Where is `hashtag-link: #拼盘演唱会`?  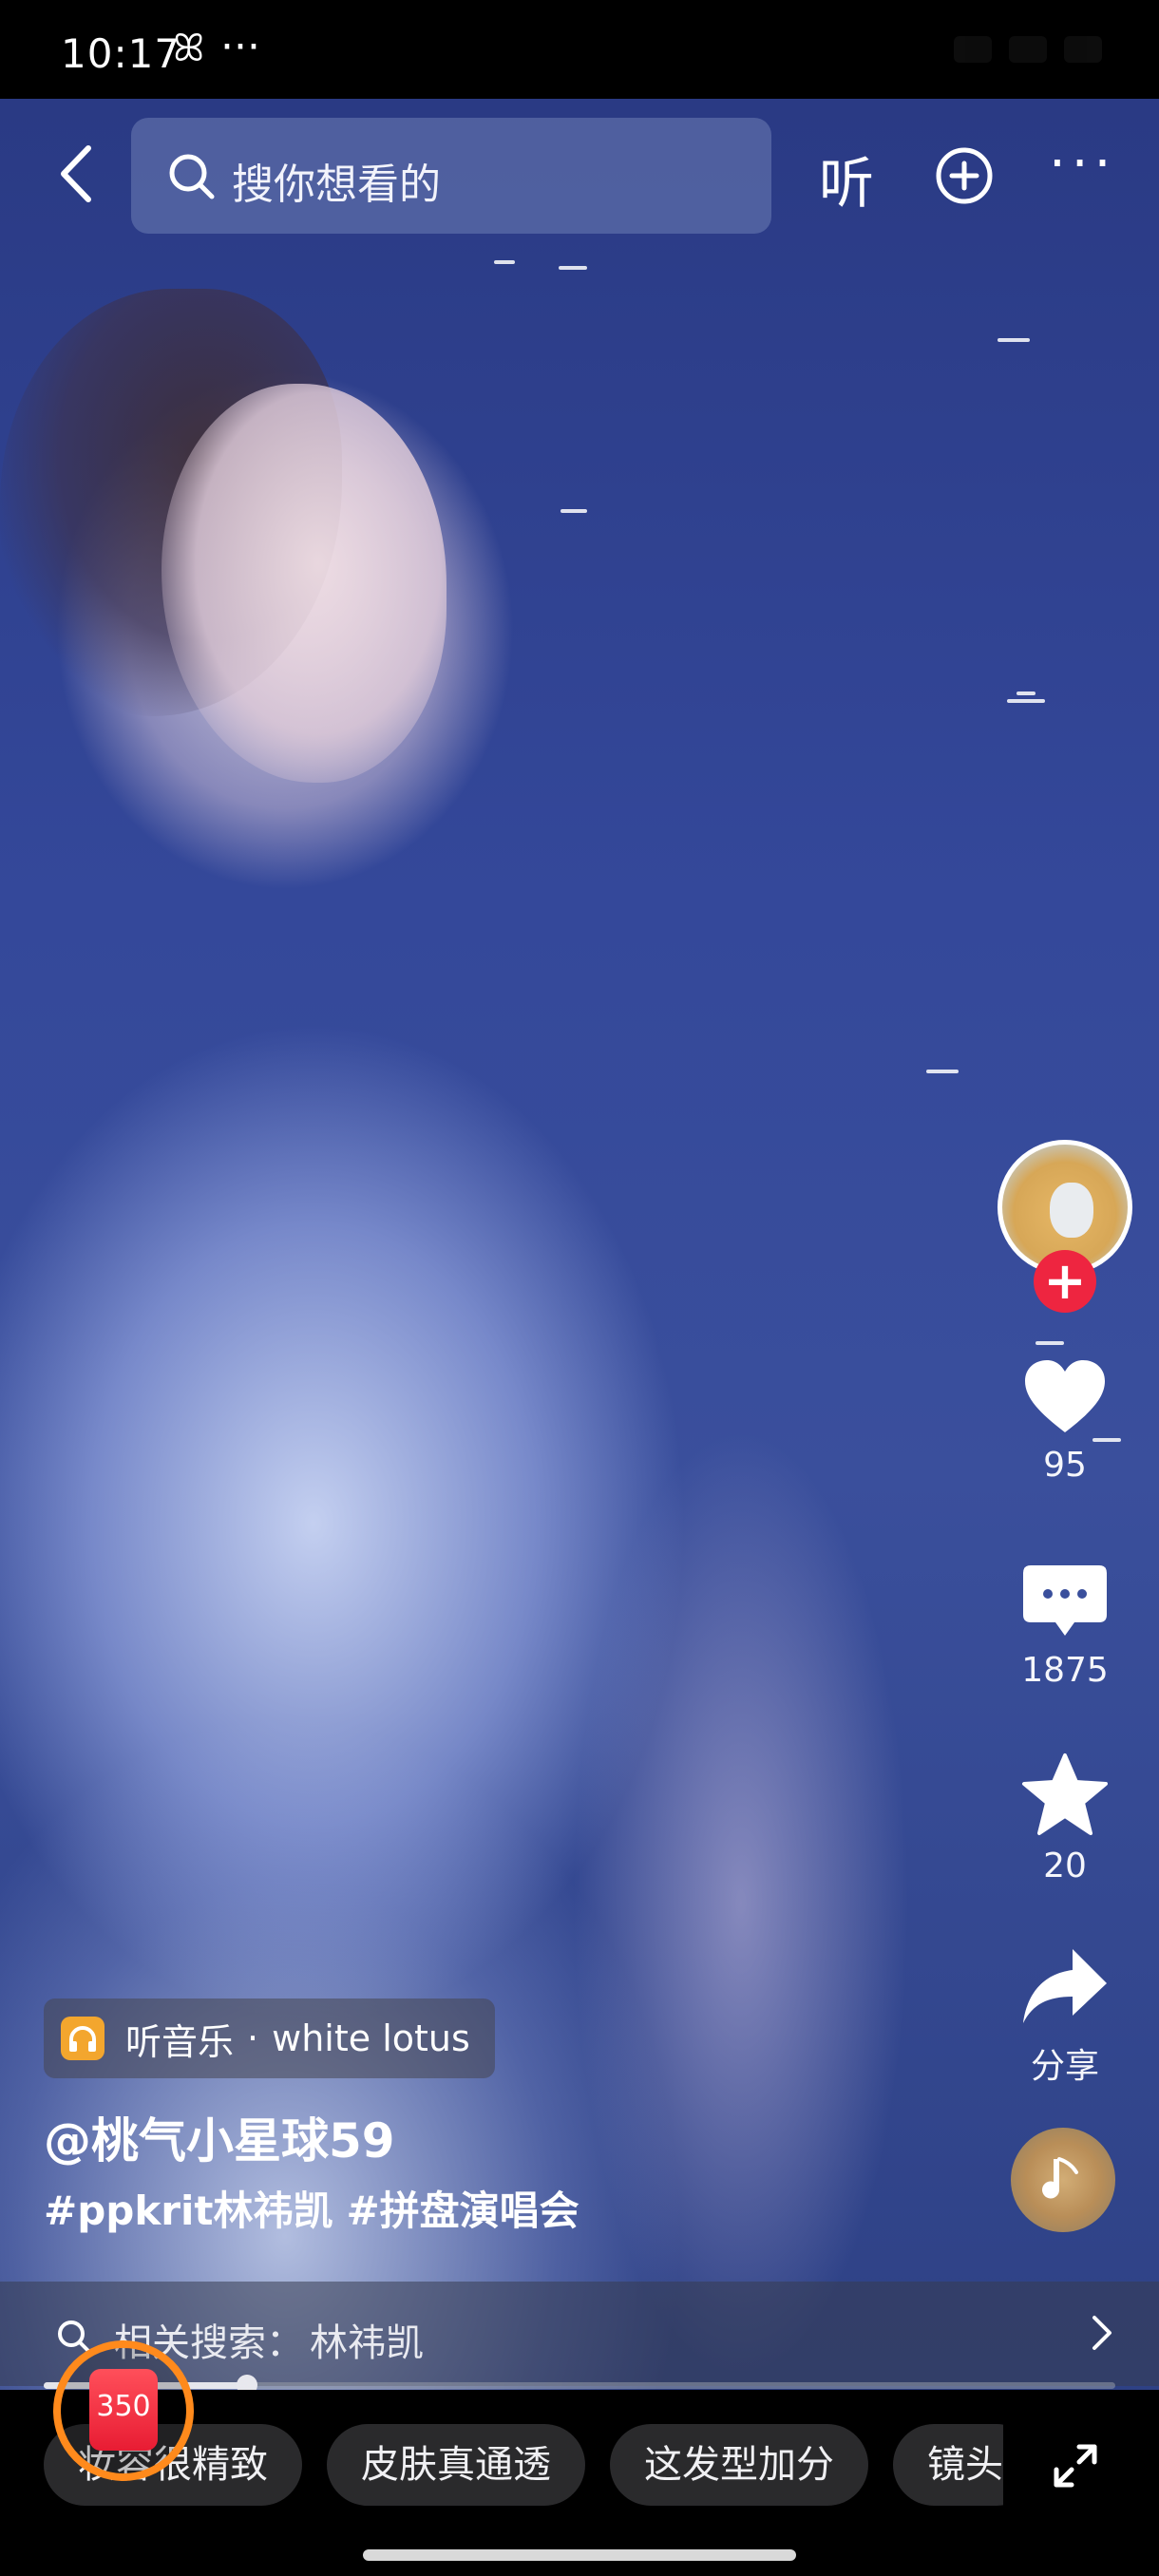
hashtag-link: #拼盘演唱会 is located at coordinates (462, 2211).